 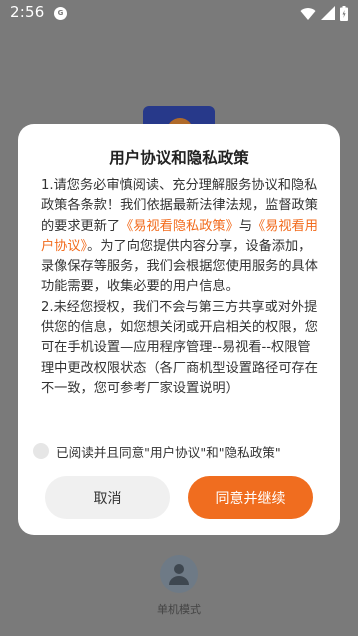 I want to click on status-icons, so click(x=324, y=13).